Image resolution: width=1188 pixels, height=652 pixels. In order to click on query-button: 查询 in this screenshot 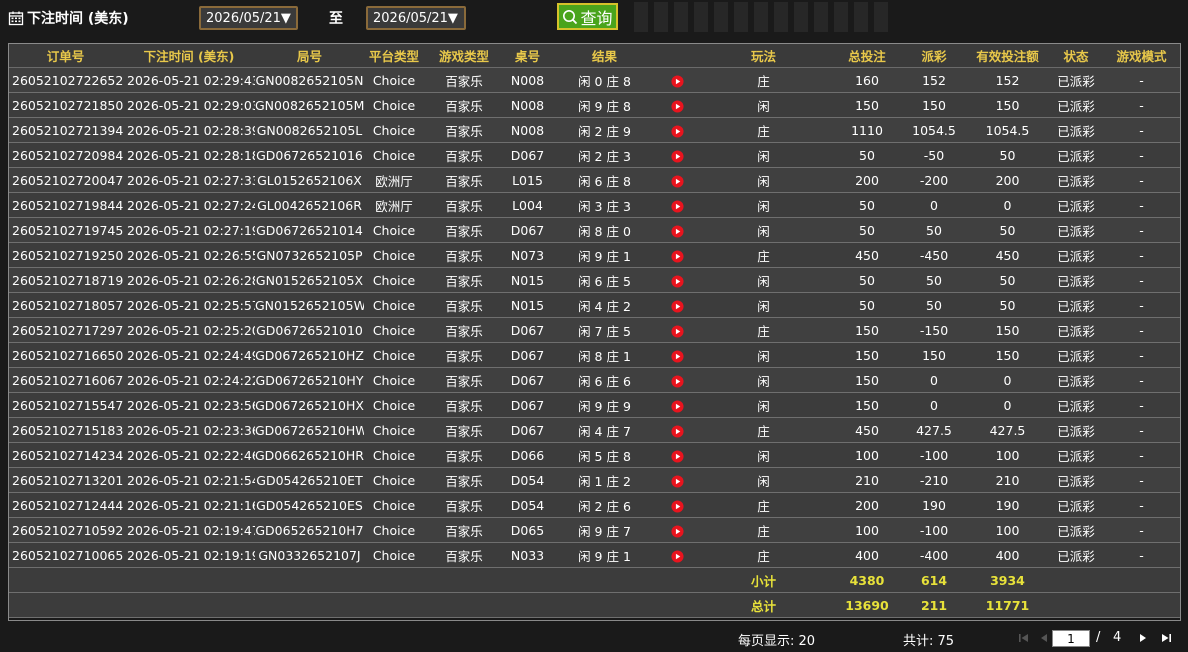, I will do `click(587, 16)`.